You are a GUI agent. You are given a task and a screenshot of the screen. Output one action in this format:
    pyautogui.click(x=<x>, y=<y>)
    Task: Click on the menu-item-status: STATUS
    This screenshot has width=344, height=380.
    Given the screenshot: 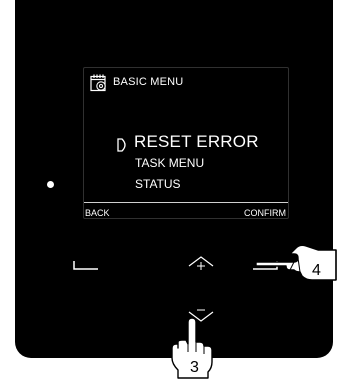 What is the action you would take?
    pyautogui.click(x=158, y=184)
    